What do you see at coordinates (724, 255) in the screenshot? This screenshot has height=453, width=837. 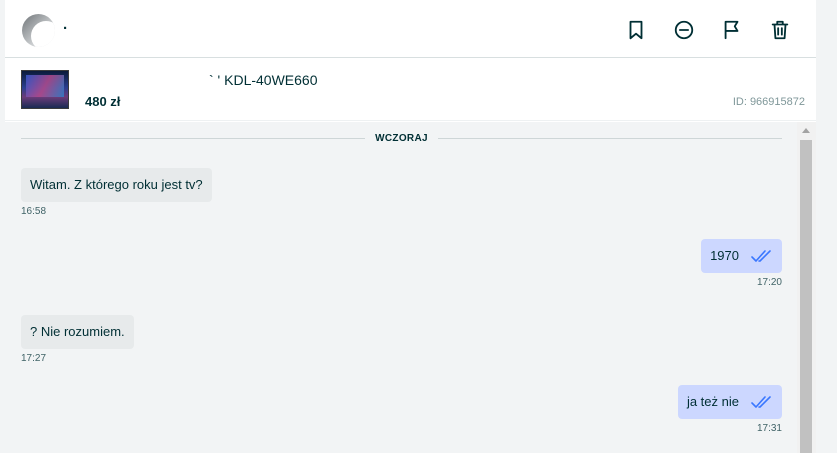 I see `message-text: 1970` at bounding box center [724, 255].